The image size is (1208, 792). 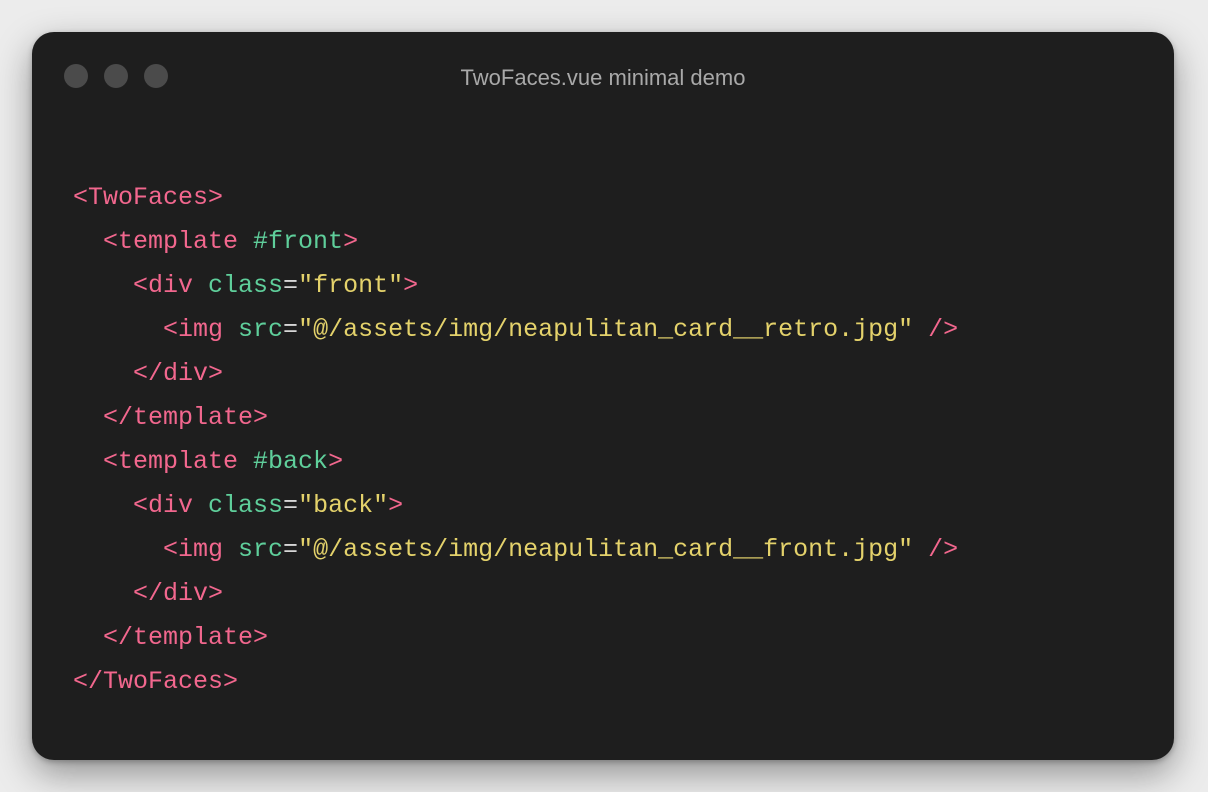 What do you see at coordinates (515, 198) in the screenshot?
I see `code-line: <TwoFaces>` at bounding box center [515, 198].